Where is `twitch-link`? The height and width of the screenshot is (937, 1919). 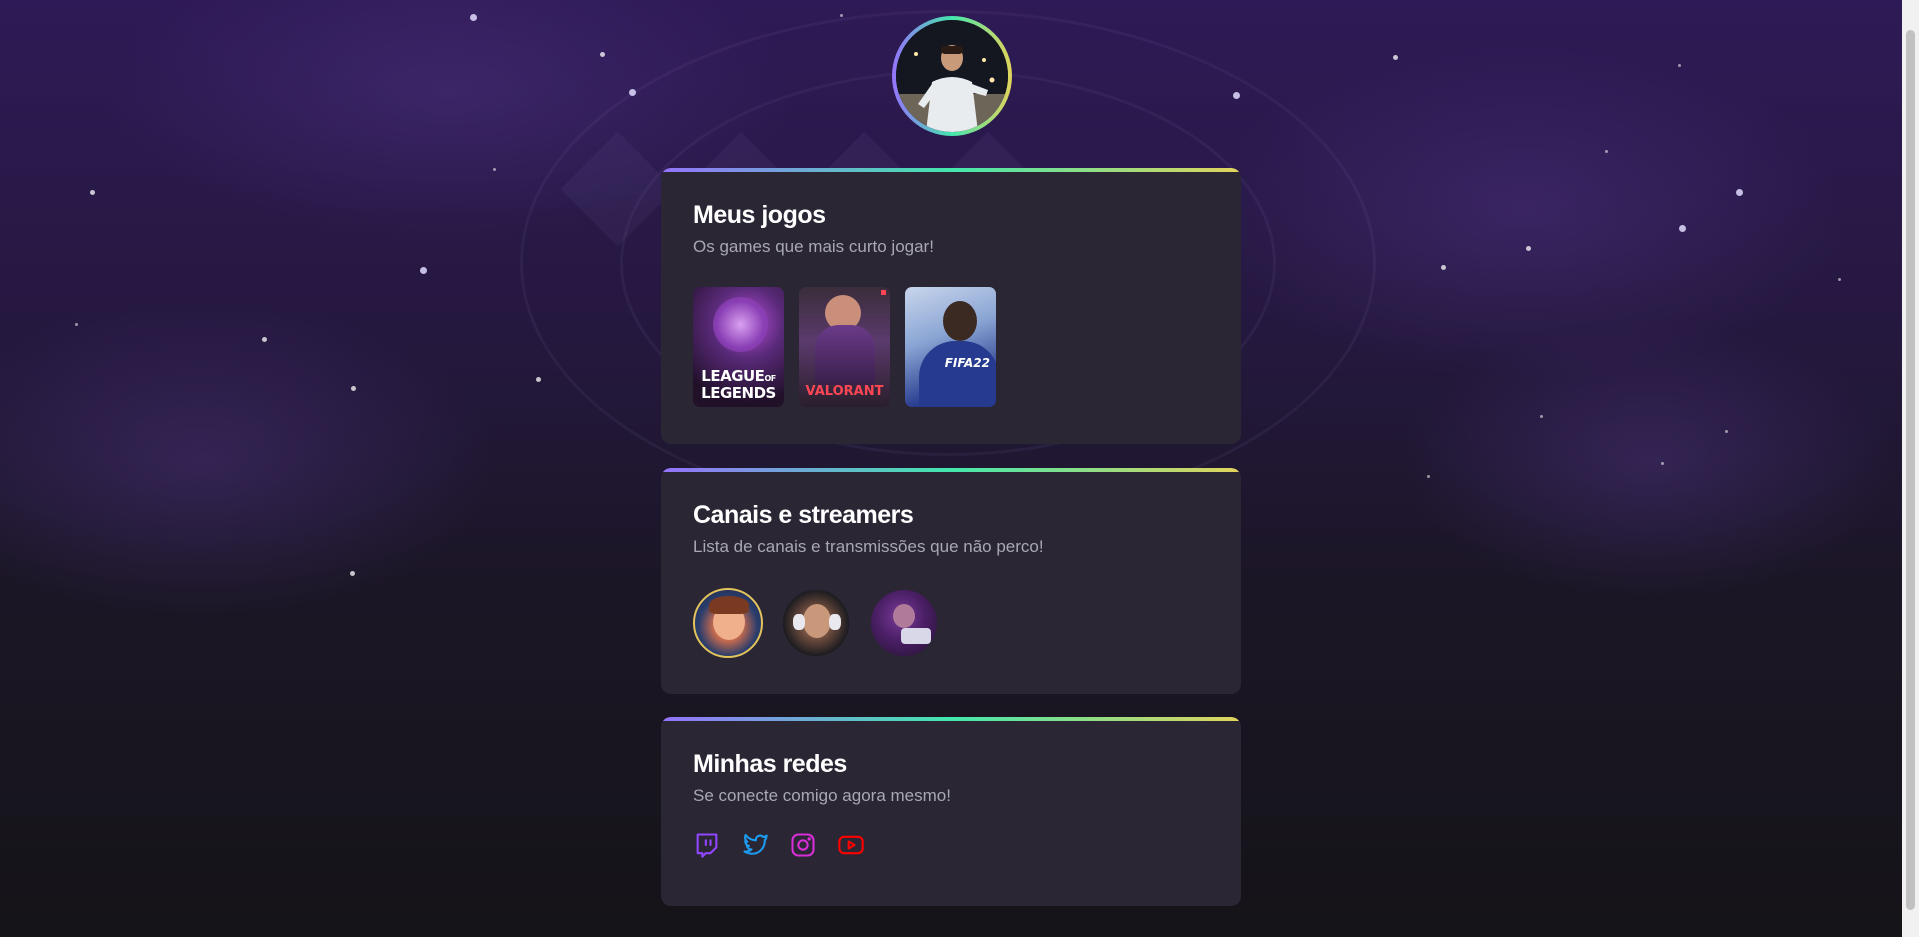 twitch-link is located at coordinates (707, 845).